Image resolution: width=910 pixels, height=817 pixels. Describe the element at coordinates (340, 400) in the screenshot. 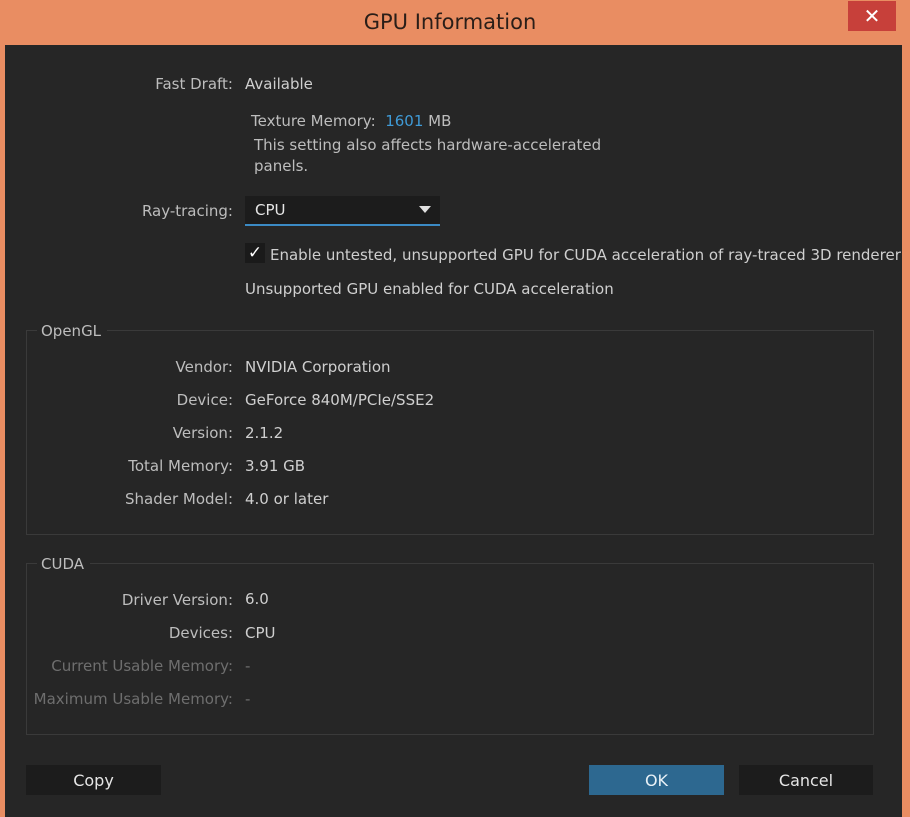

I see `opengl-device-value: GeForce 840M/PCIe/SSE2` at that location.